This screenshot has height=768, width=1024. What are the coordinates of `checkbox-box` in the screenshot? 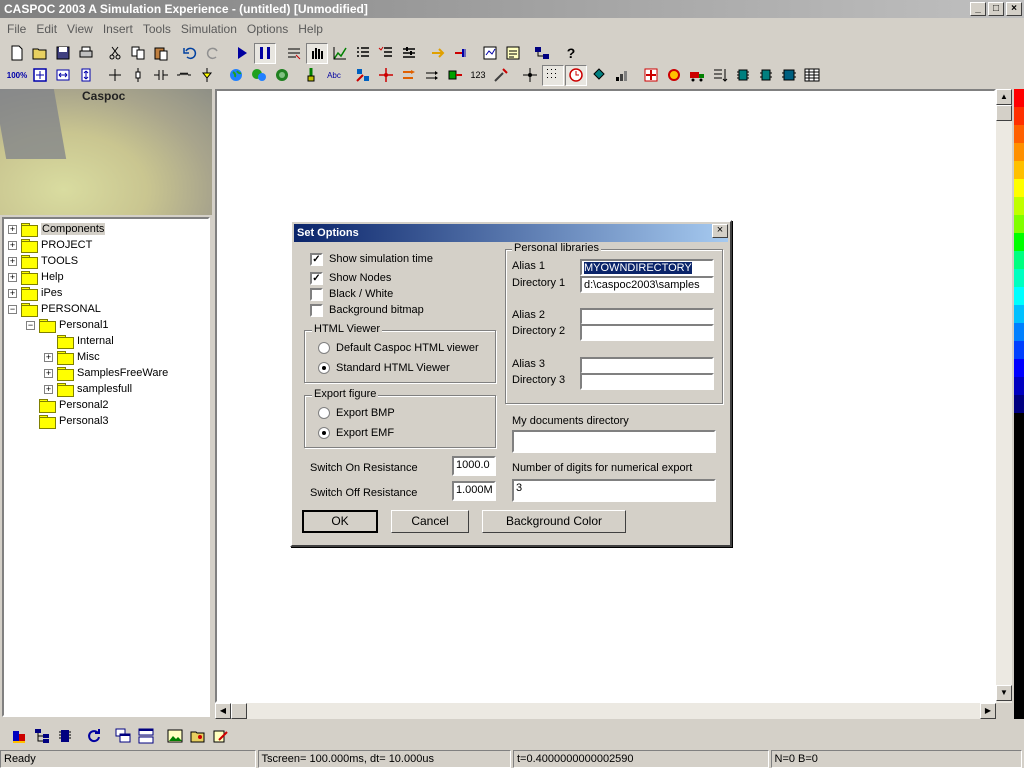 It's located at (316, 310).